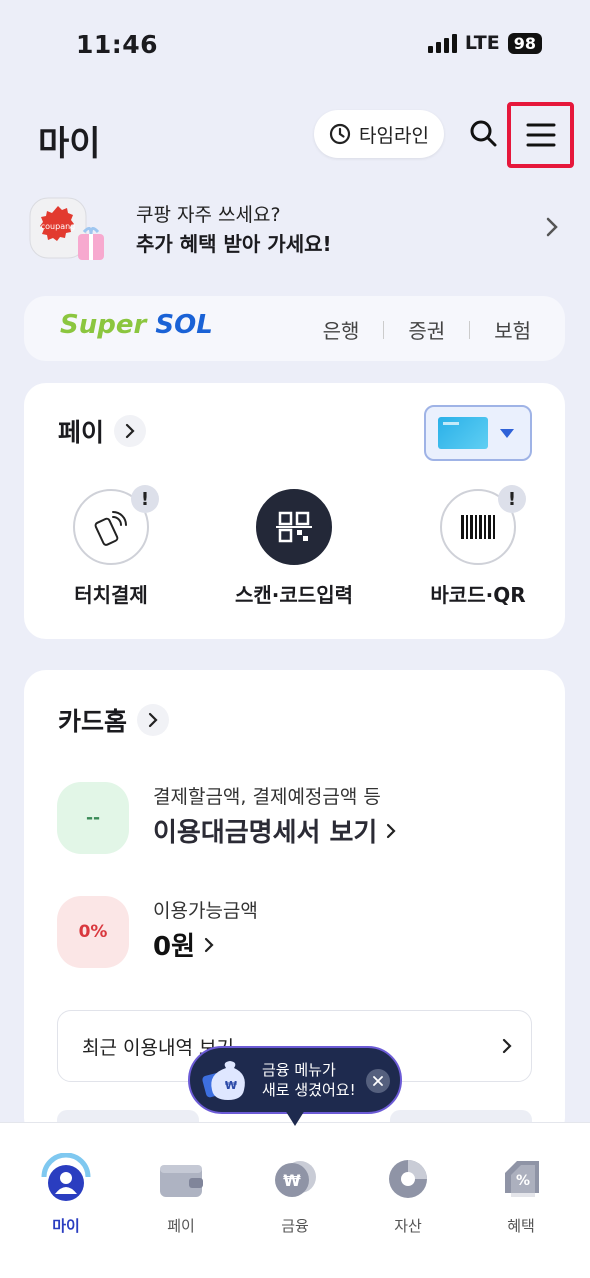 This screenshot has width=590, height=1278. Describe the element at coordinates (93, 721) in the screenshot. I see `cardhome-title: 카드홈` at that location.